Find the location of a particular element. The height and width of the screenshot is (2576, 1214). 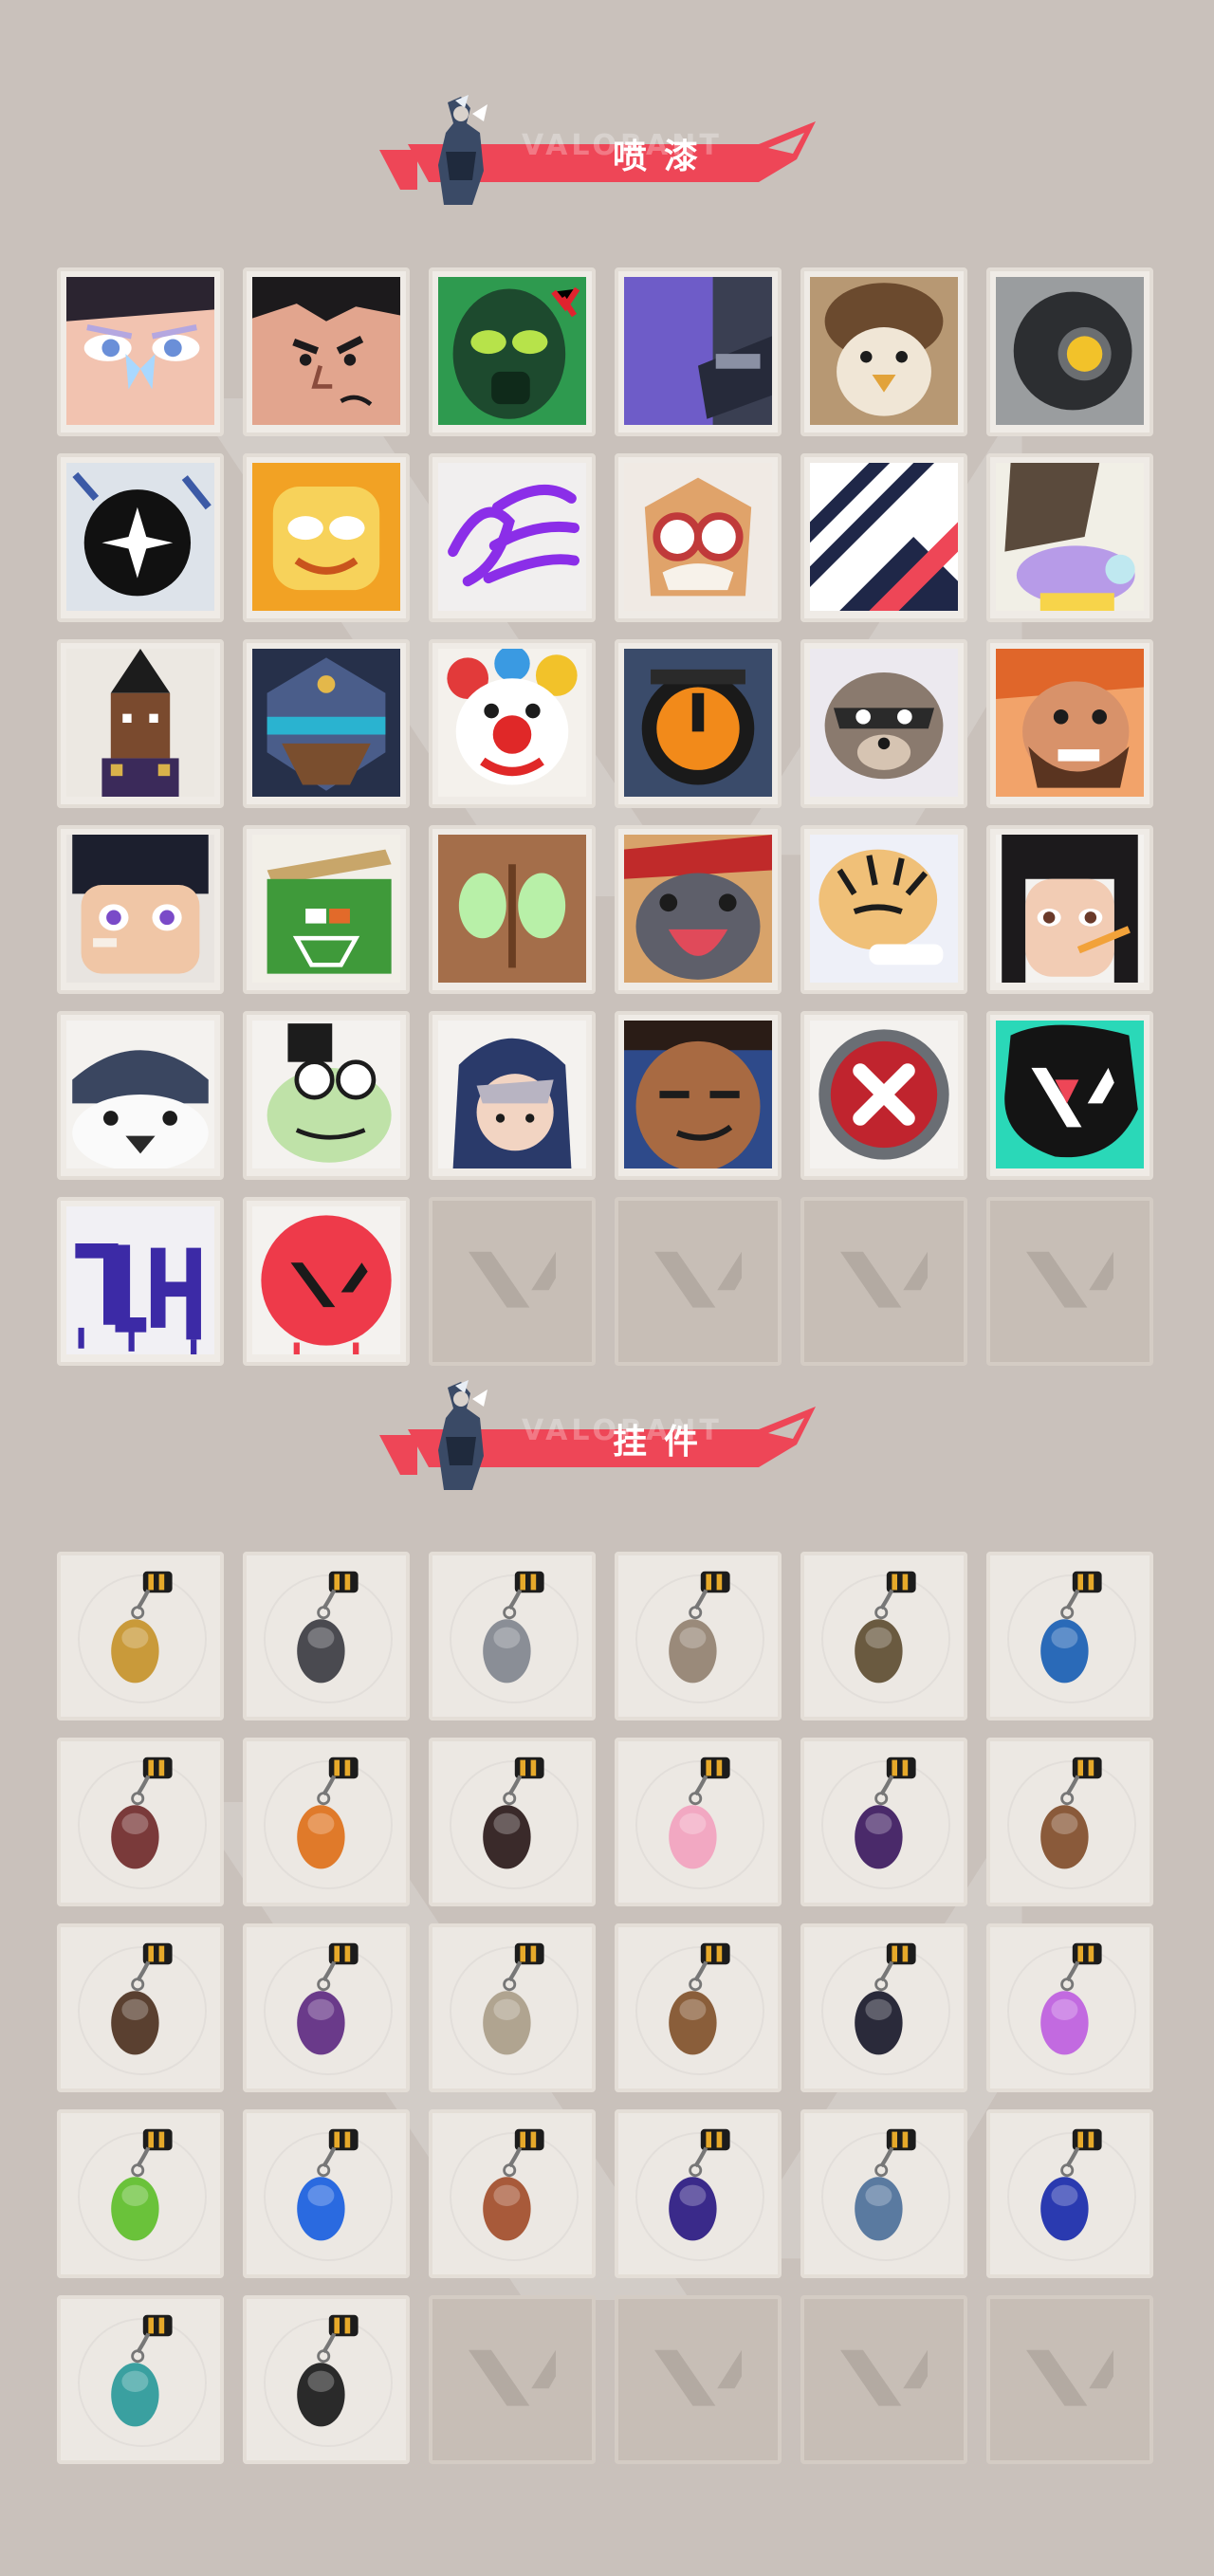

cupcake-buddy-icon is located at coordinates (699, 1813).